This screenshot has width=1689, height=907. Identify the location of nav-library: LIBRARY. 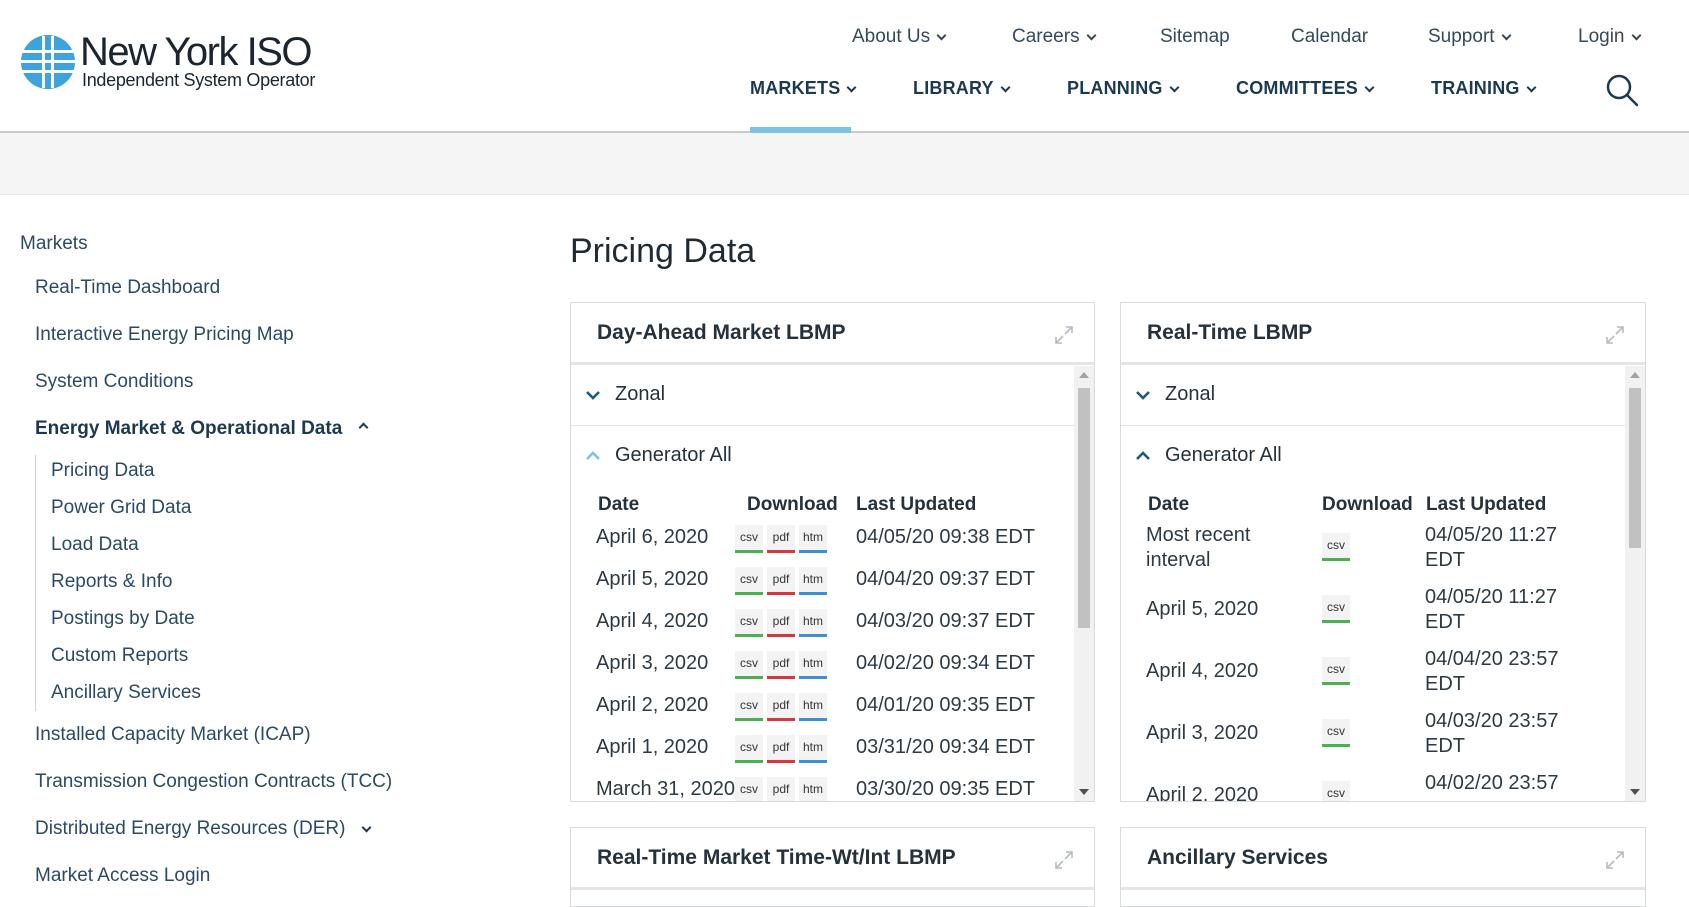
(962, 88).